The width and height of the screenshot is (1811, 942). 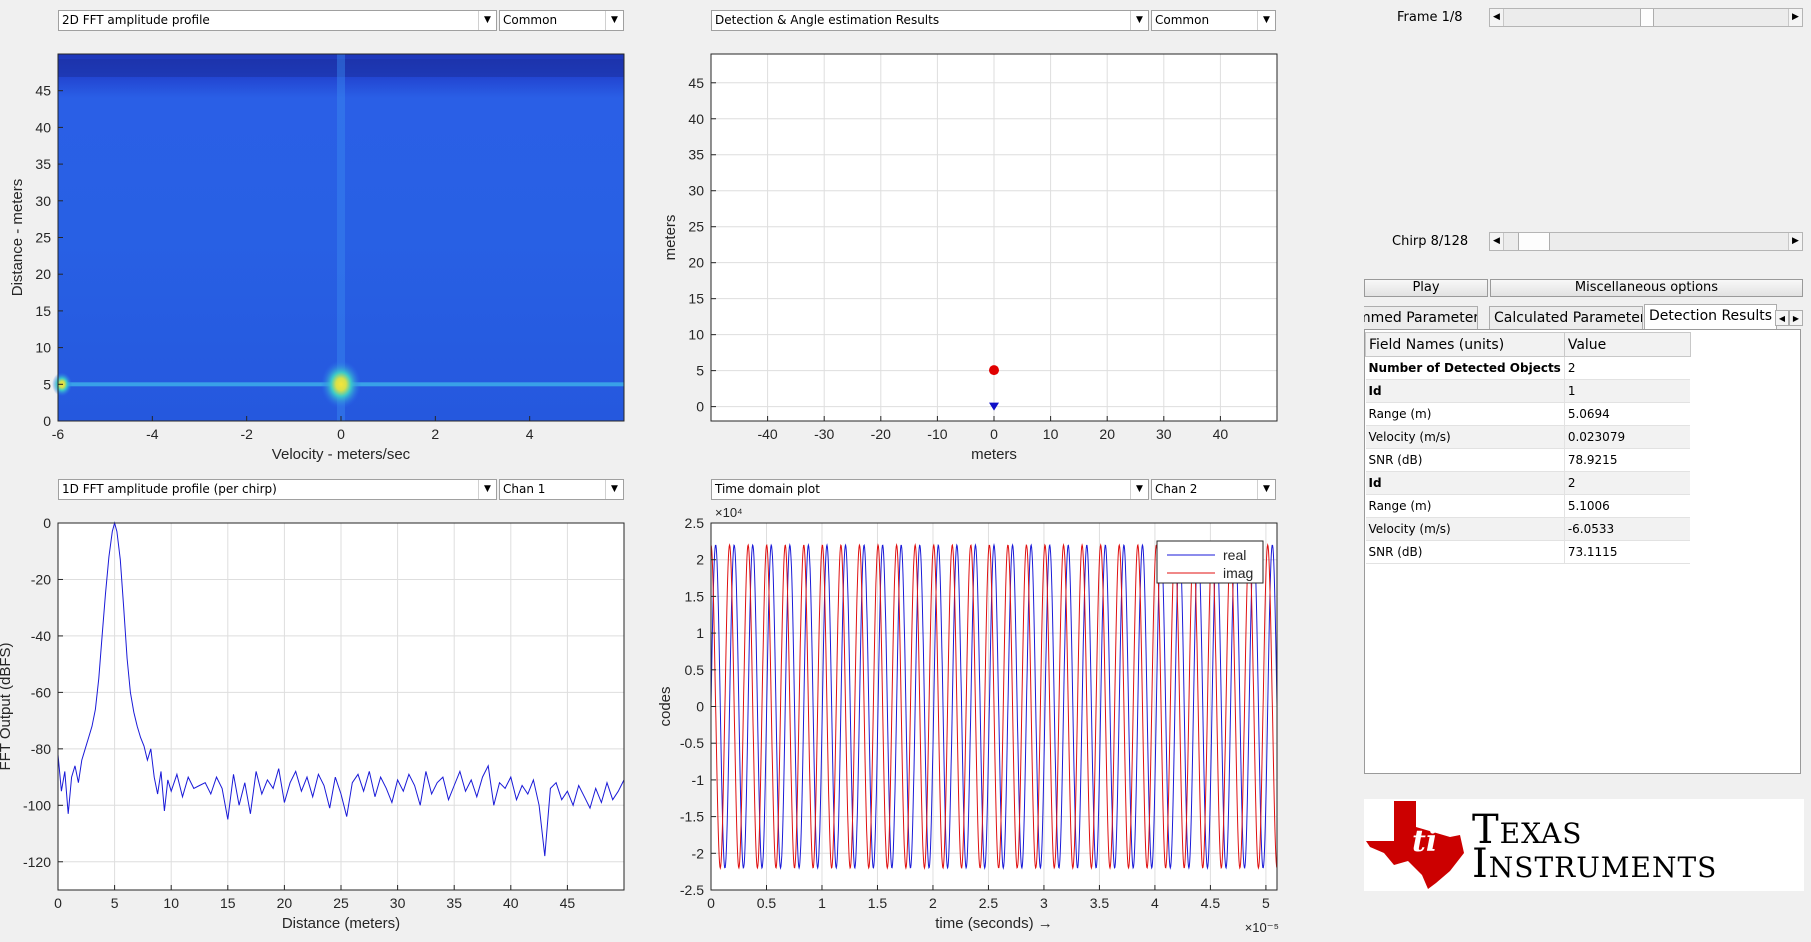 What do you see at coordinates (341, 454) in the screenshot?
I see `x-axis-label: Velocity - meters/sec` at bounding box center [341, 454].